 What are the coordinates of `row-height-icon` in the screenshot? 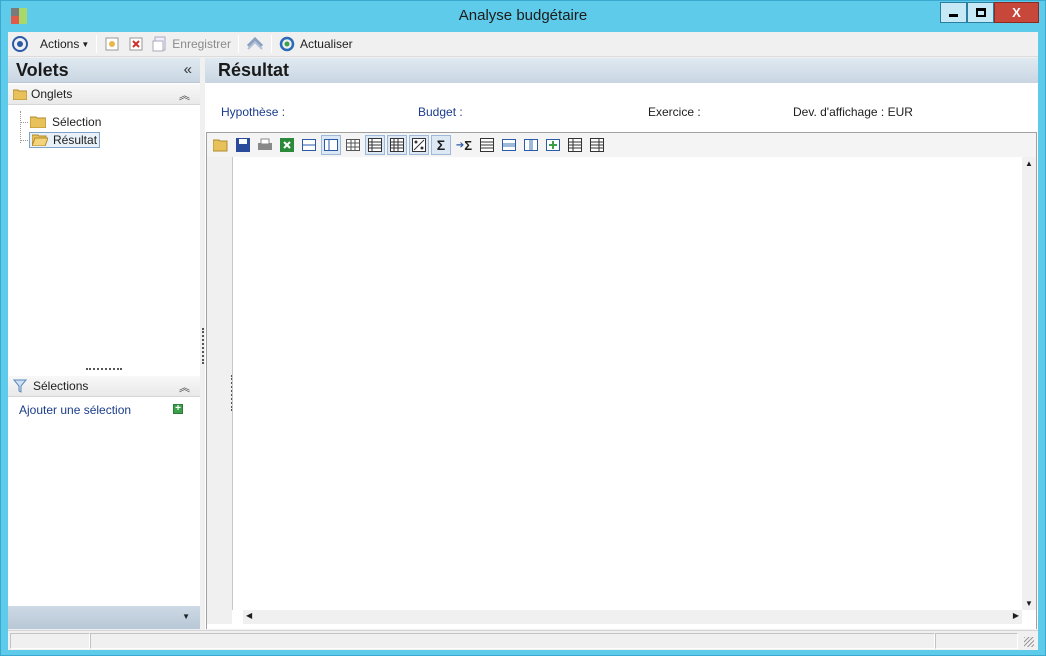 It's located at (487, 145).